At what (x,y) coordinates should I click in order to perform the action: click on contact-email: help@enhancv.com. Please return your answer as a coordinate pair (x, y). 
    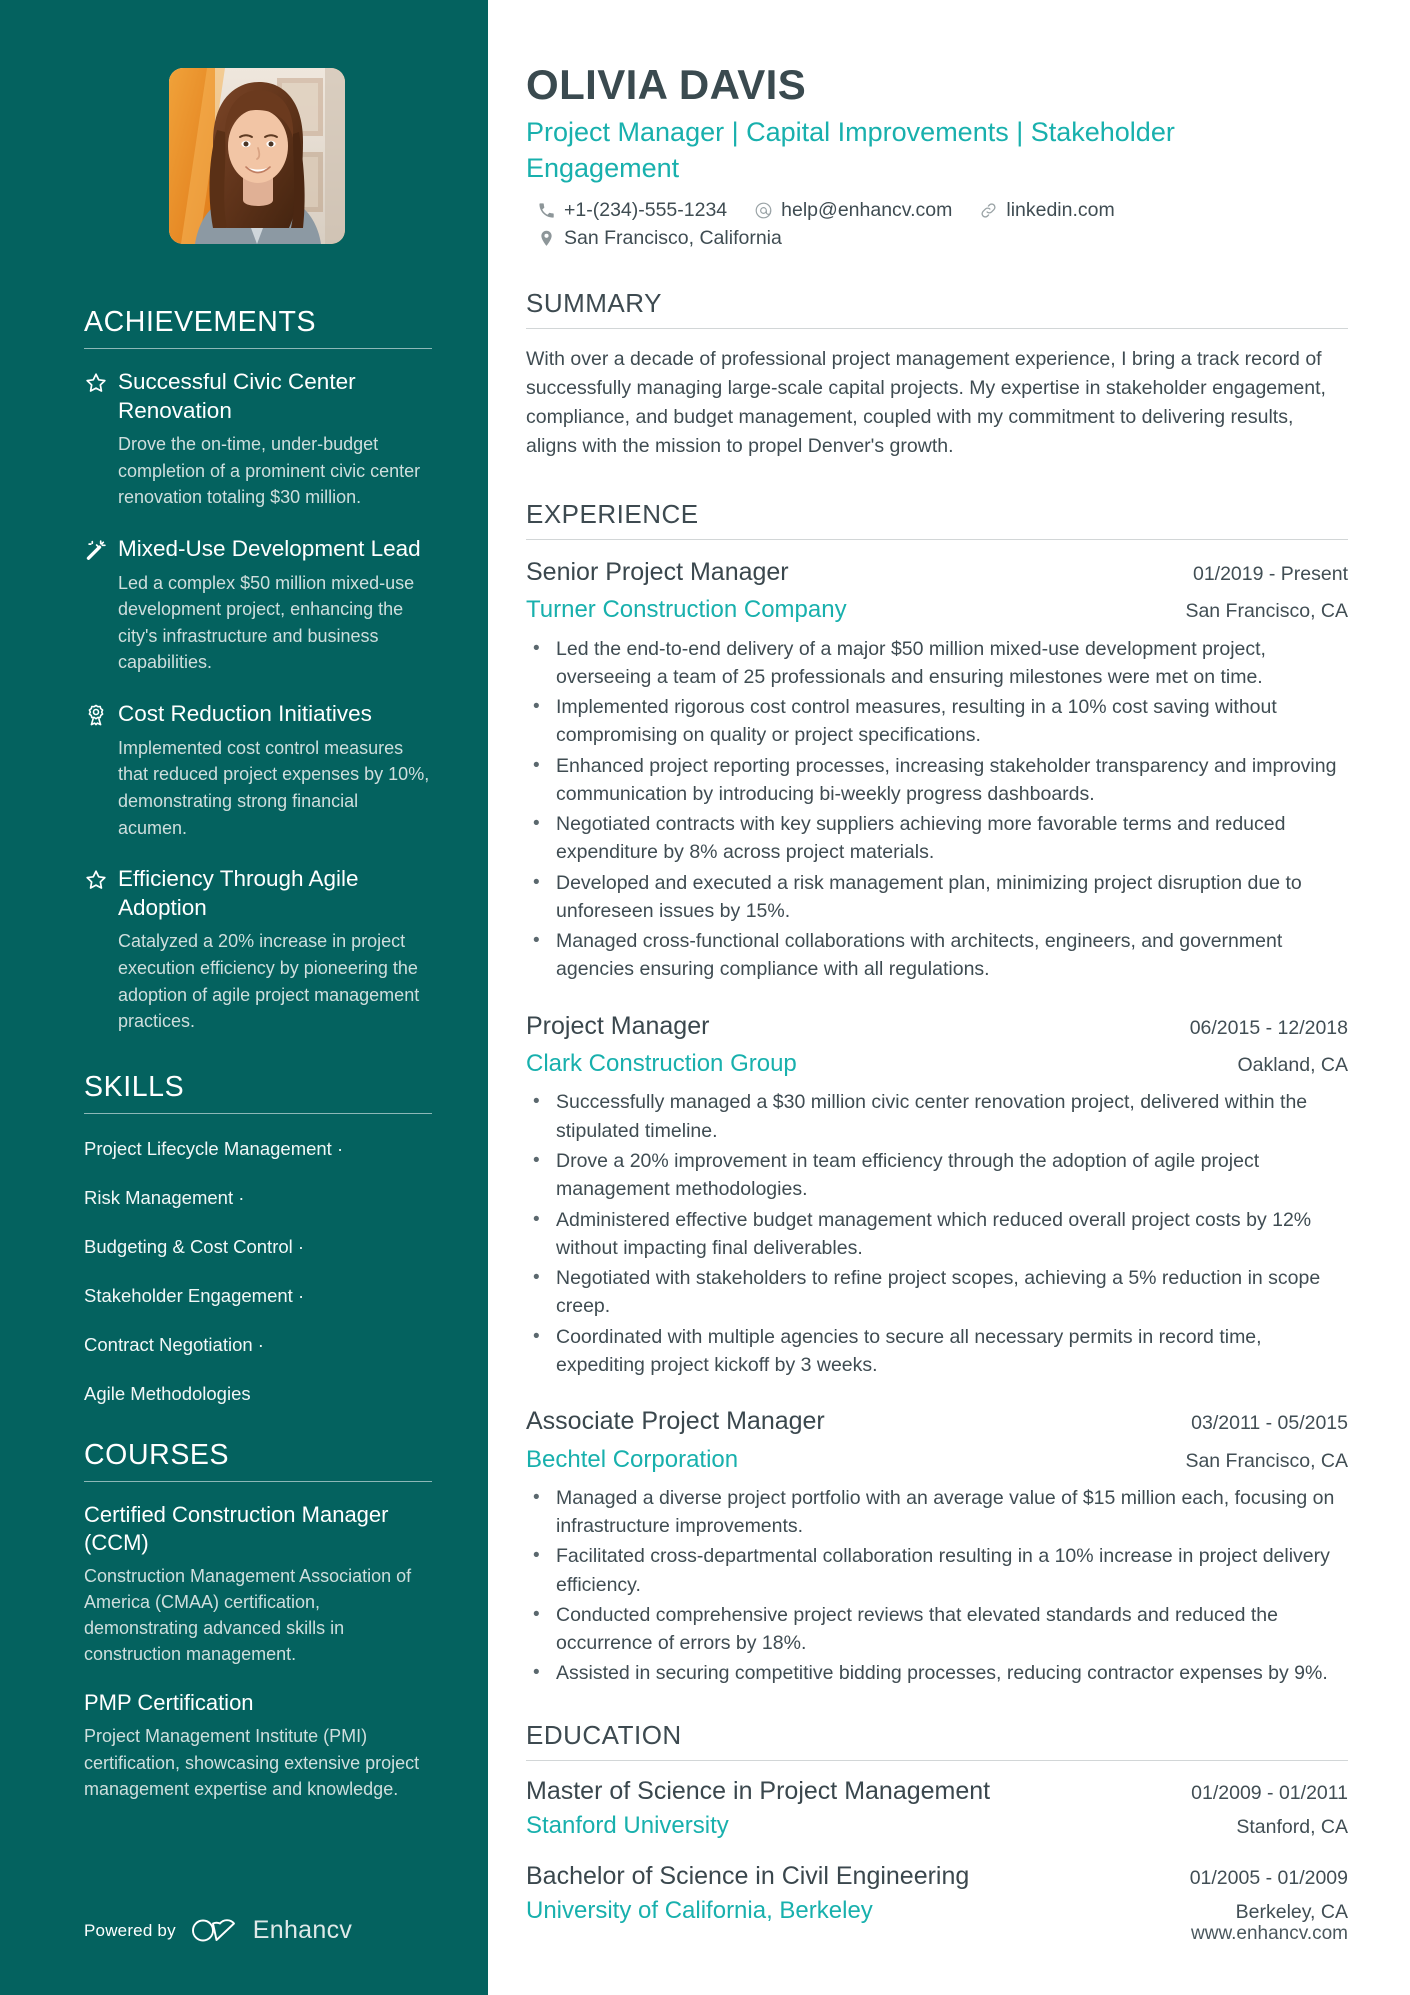
    Looking at the image, I should click on (853, 210).